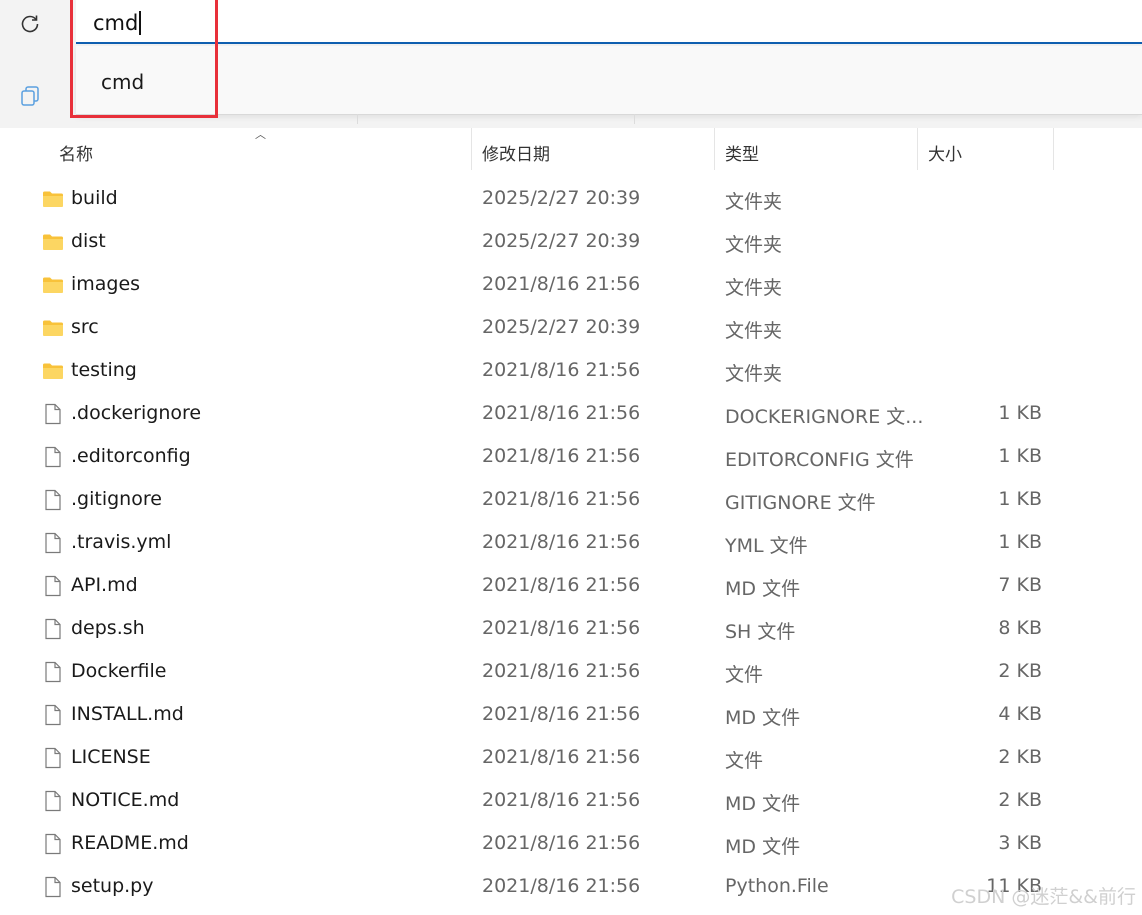 Image resolution: width=1142 pixels, height=915 pixels. I want to click on column-header-size: 大小, so click(945, 152).